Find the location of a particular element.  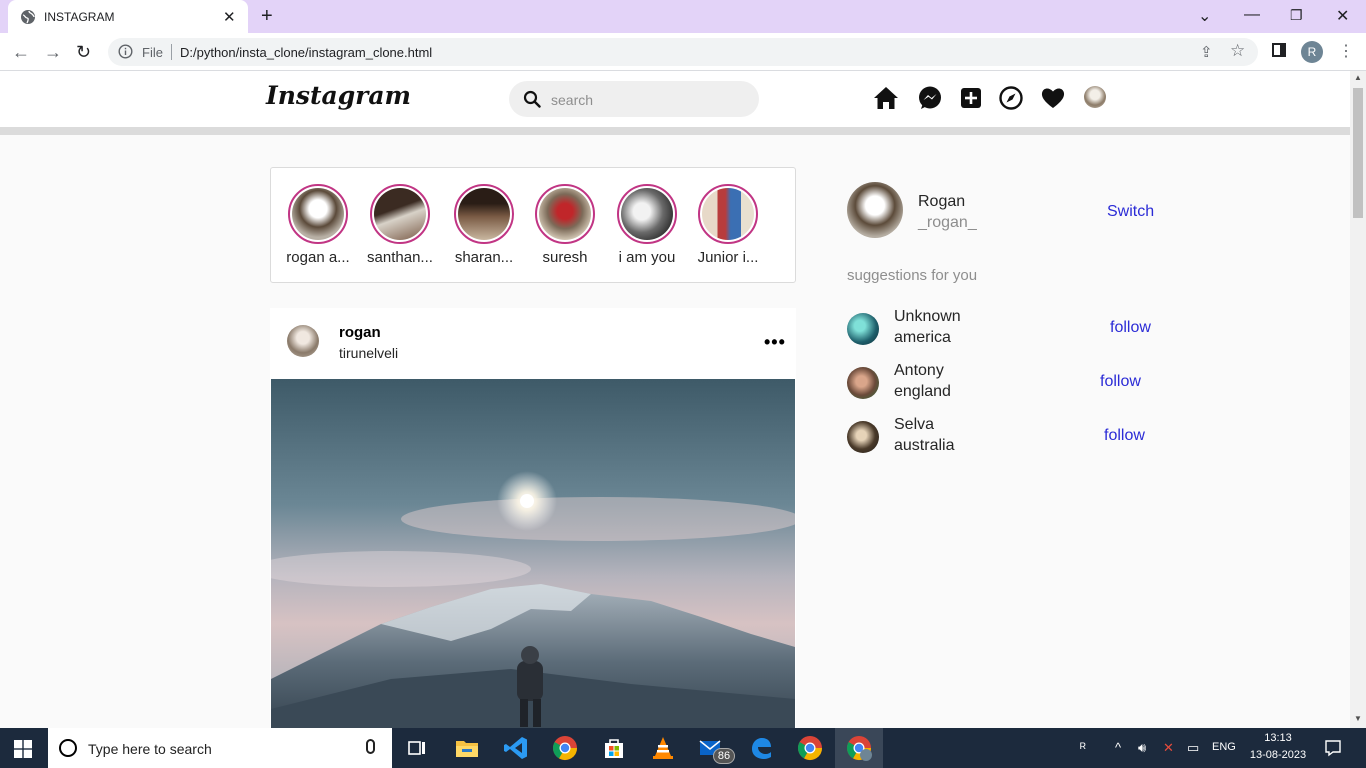

close-tab-icon: ✕ is located at coordinates (229, 17).